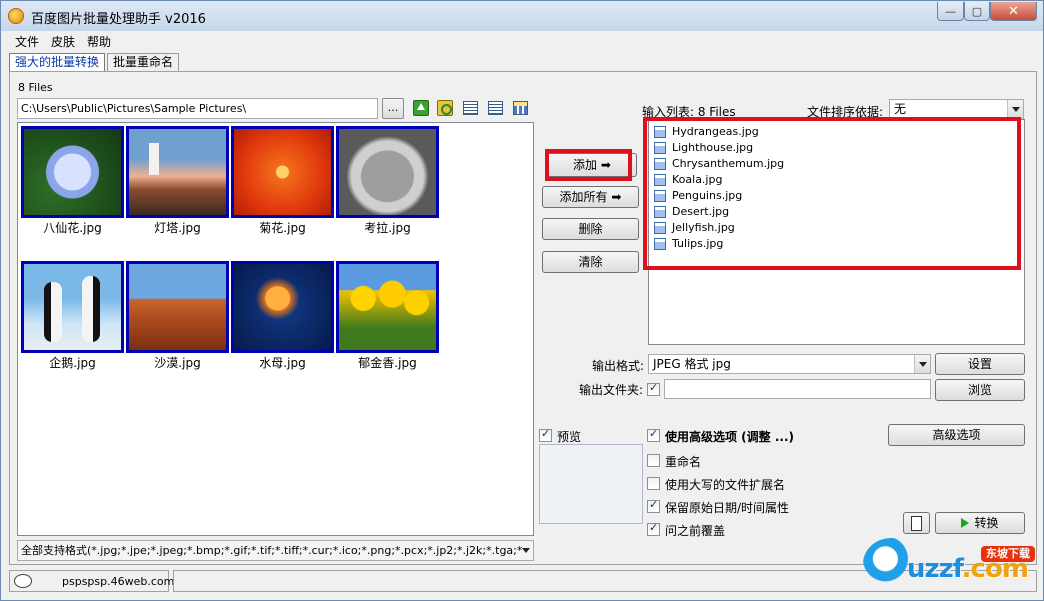 This screenshot has width=1044, height=601. Describe the element at coordinates (470, 108) in the screenshot. I see `list-view-icon` at that location.